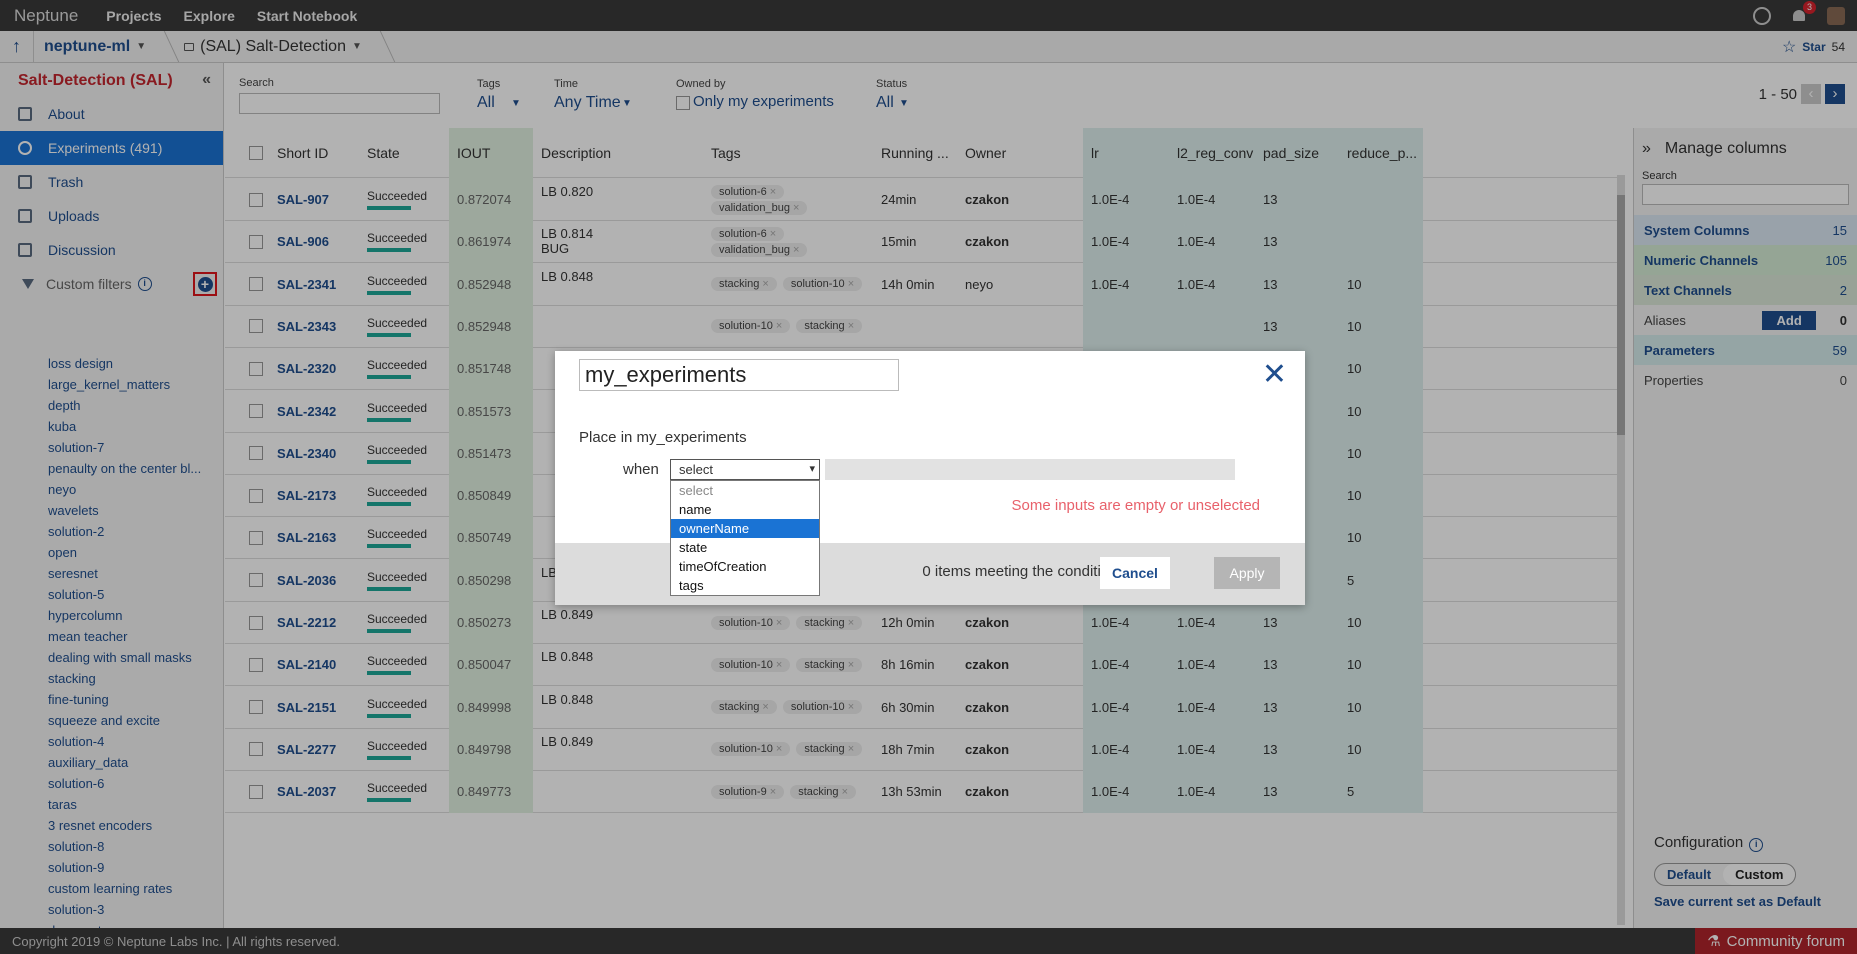 The width and height of the screenshot is (1857, 954). Describe the element at coordinates (1030, 469) in the screenshot. I see `condition-value-input` at that location.